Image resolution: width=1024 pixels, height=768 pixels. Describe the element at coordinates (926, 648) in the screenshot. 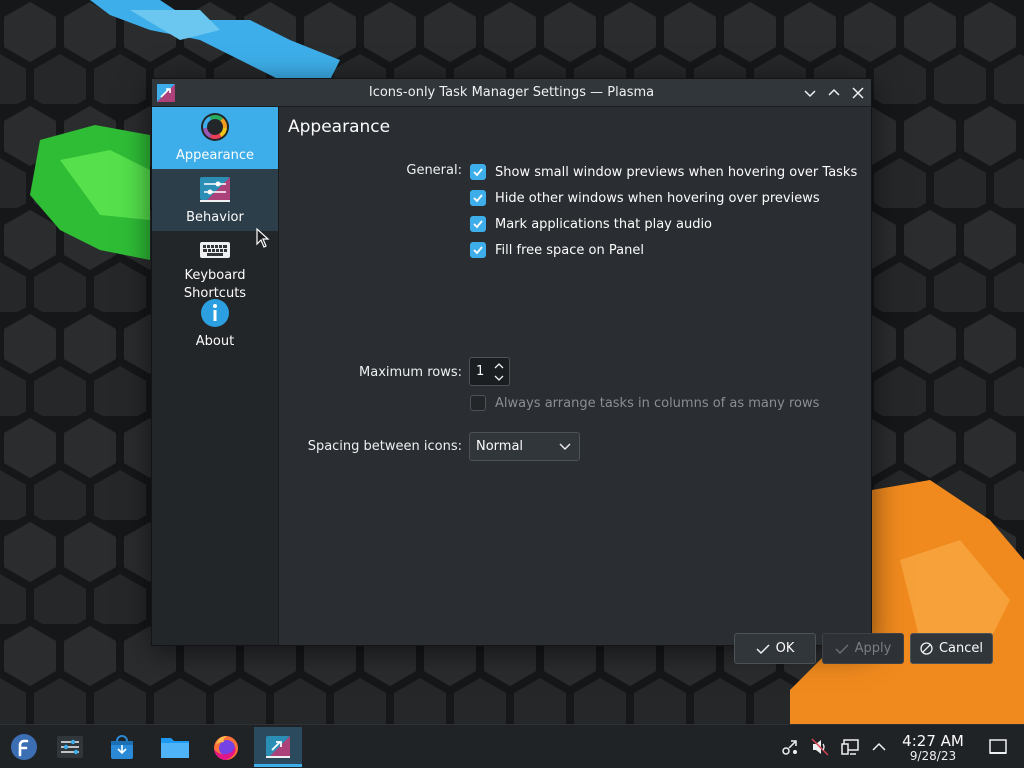

I see `cancel-icon` at that location.